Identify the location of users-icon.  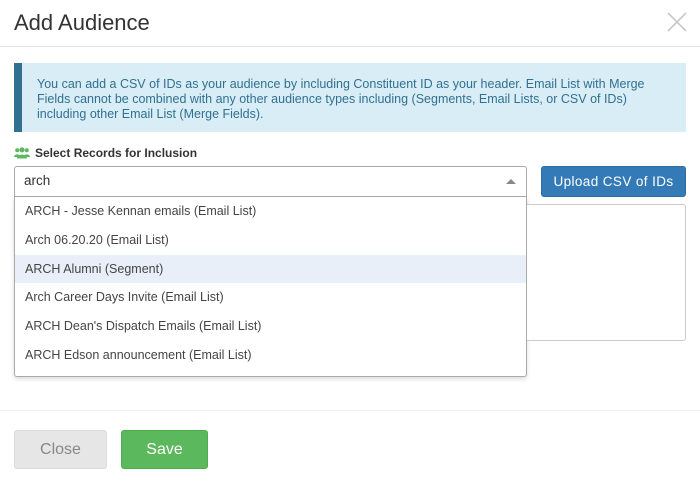
(22, 153).